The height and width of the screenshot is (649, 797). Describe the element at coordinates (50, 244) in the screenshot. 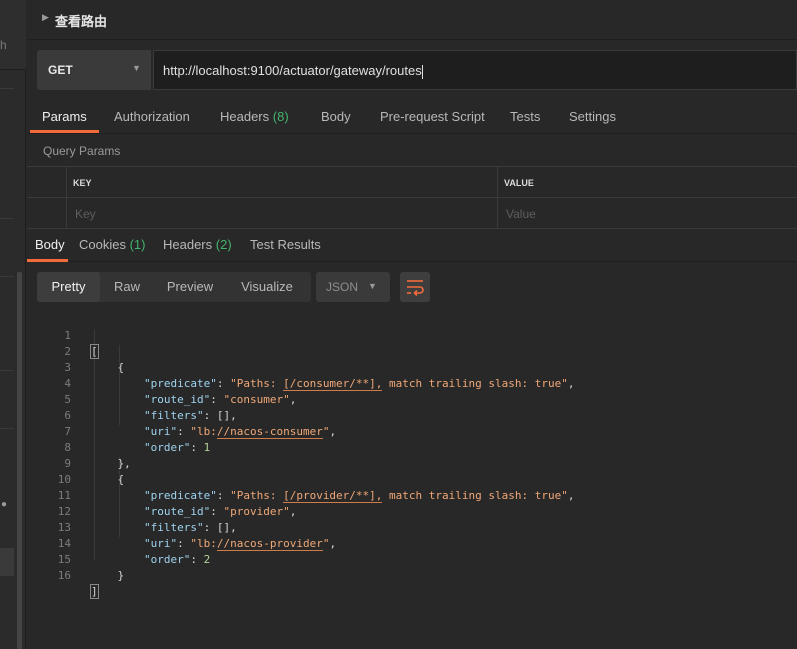

I see `tab-response-body: Body` at that location.